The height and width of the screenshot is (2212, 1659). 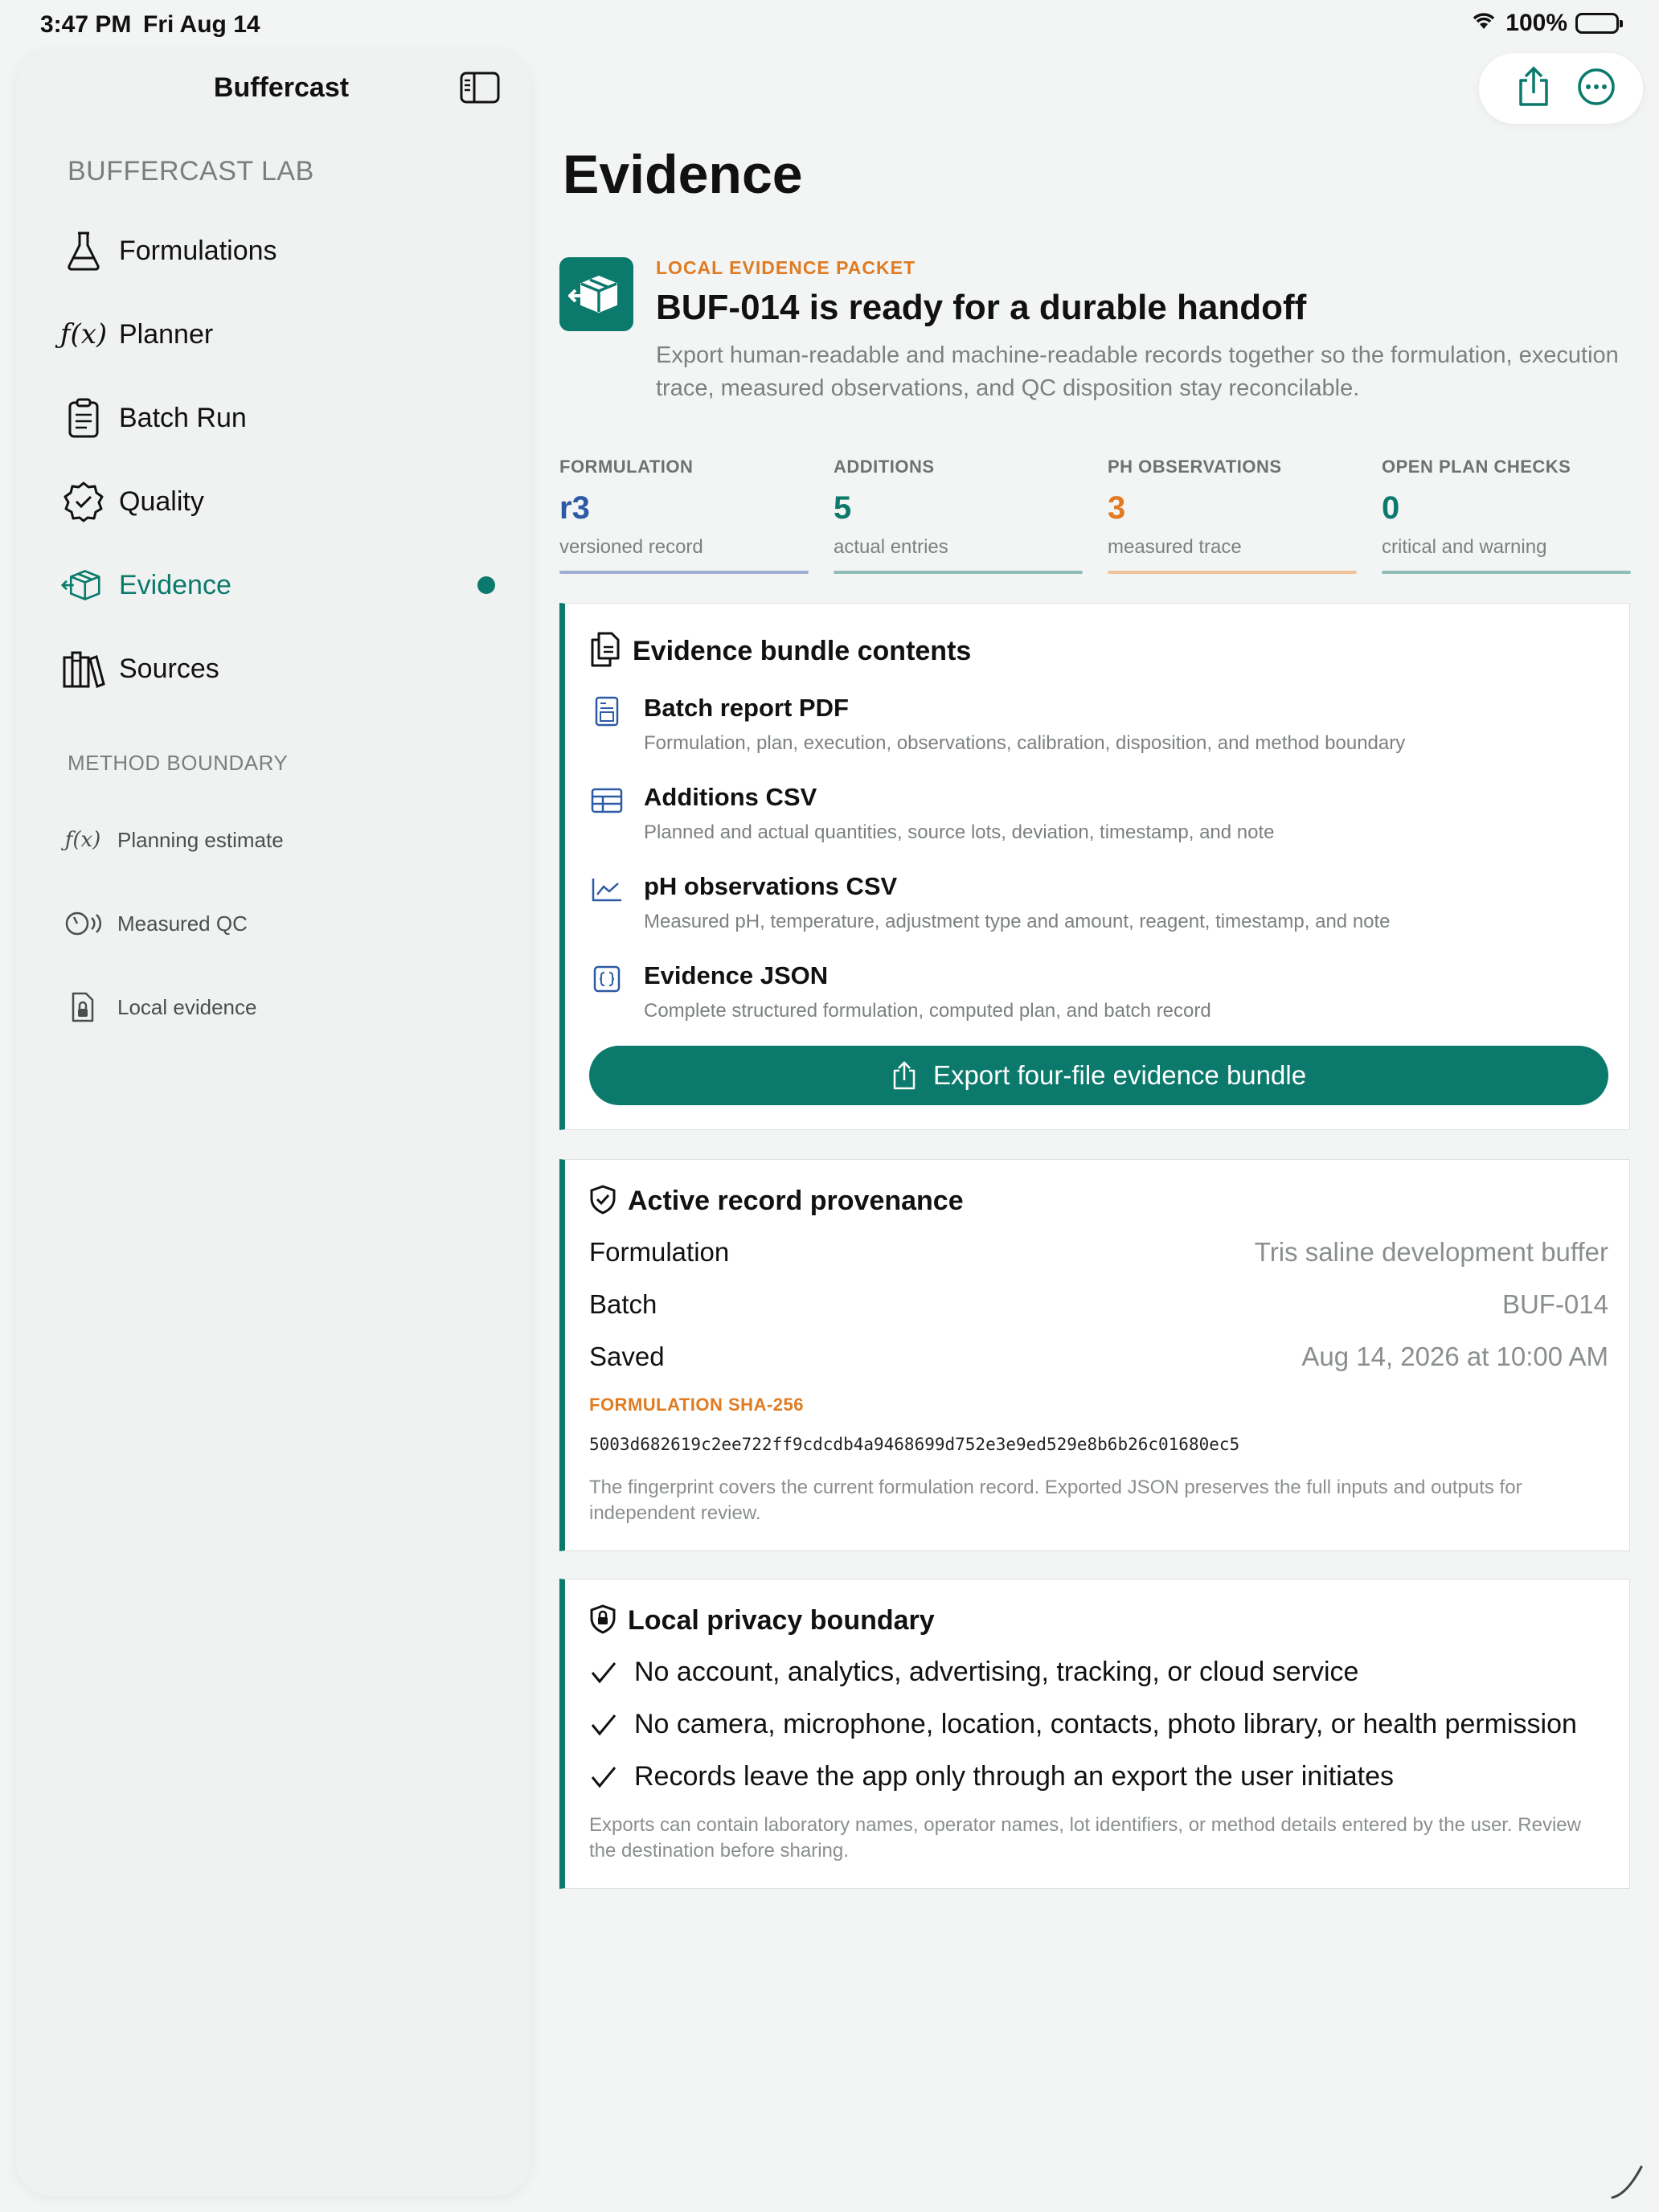 I want to click on share-button, so click(x=1534, y=89).